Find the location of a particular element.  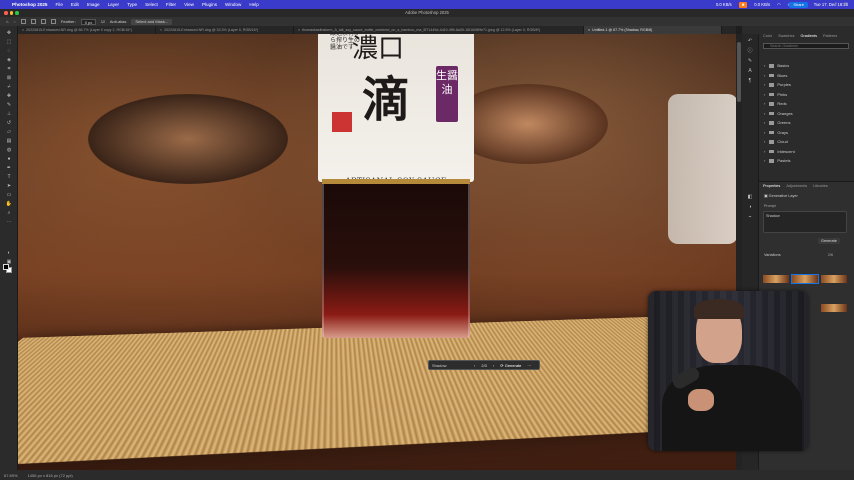

tab-adjustments: Adjustments is located at coordinates (796, 186).